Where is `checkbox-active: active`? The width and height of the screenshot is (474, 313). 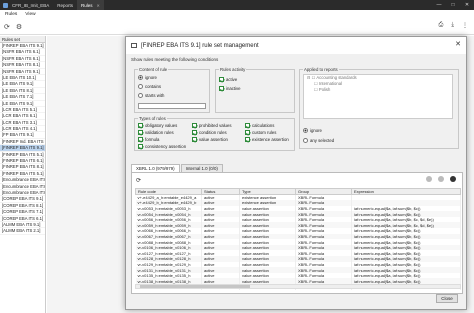 checkbox-active: active is located at coordinates (228, 79).